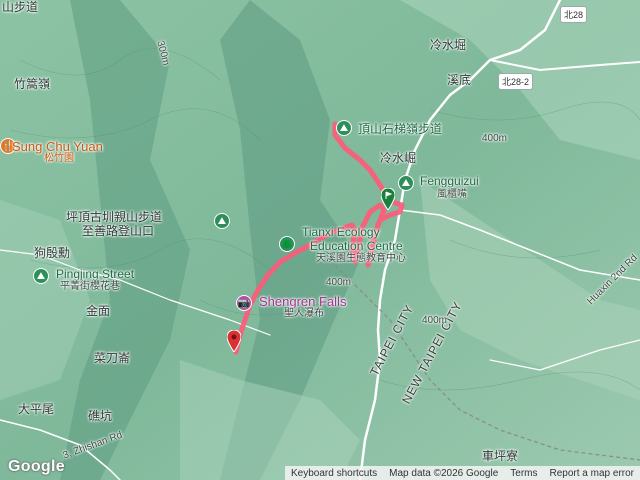  What do you see at coordinates (361, 258) in the screenshot?
I see `label-tianxi-zh: 天溪園生態教育中心` at bounding box center [361, 258].